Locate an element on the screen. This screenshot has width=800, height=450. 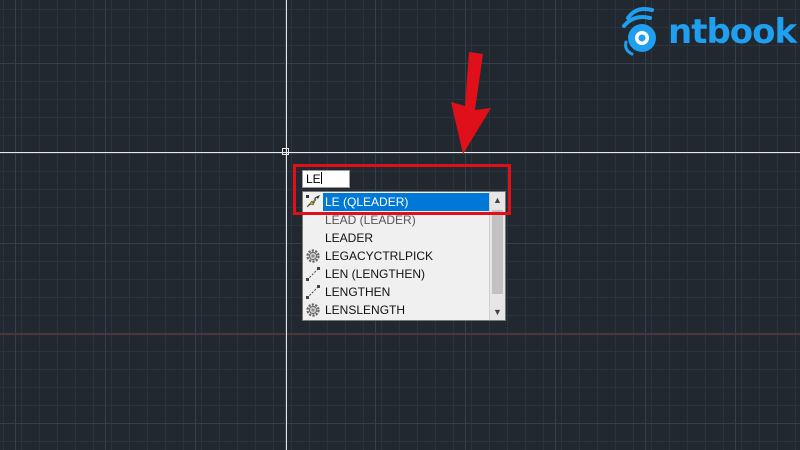
autocomplete-item-leader: LEADER is located at coordinates (396, 238).